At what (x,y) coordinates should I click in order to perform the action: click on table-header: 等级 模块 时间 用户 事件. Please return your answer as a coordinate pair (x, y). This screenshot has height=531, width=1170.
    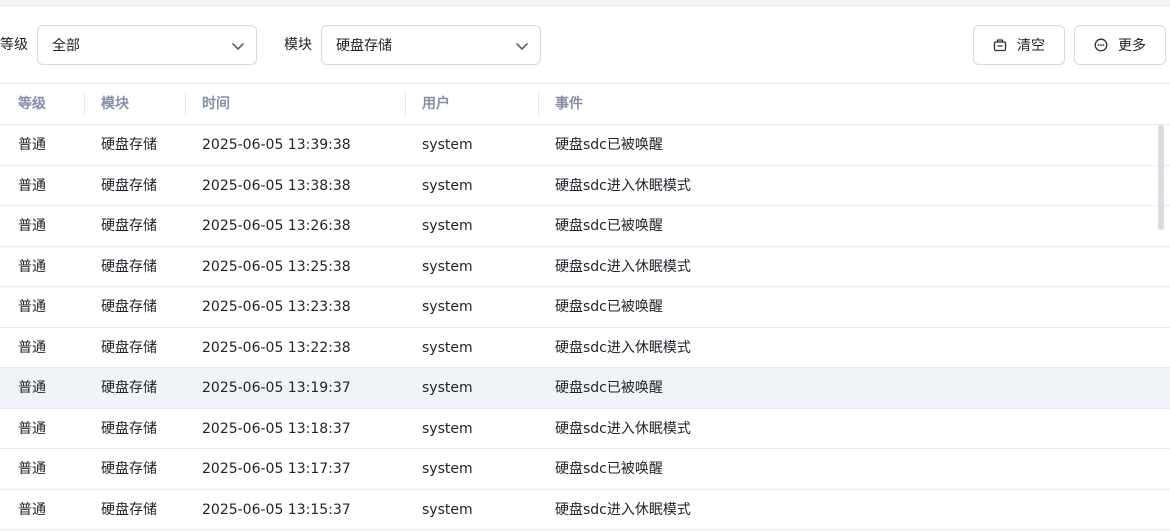
    Looking at the image, I should click on (585, 104).